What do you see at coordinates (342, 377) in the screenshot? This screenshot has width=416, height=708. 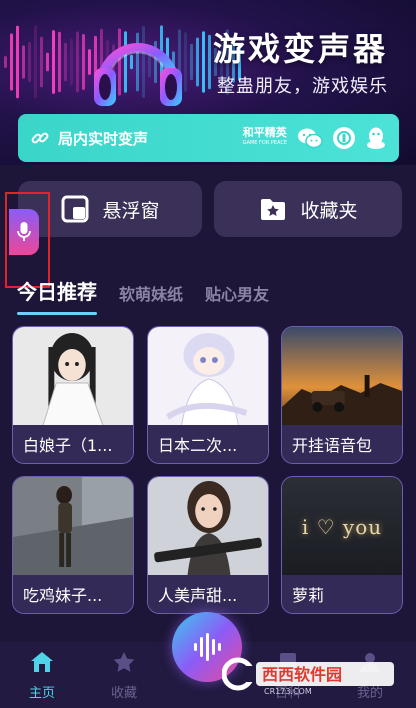 I see `card-image-battle-scene` at bounding box center [342, 377].